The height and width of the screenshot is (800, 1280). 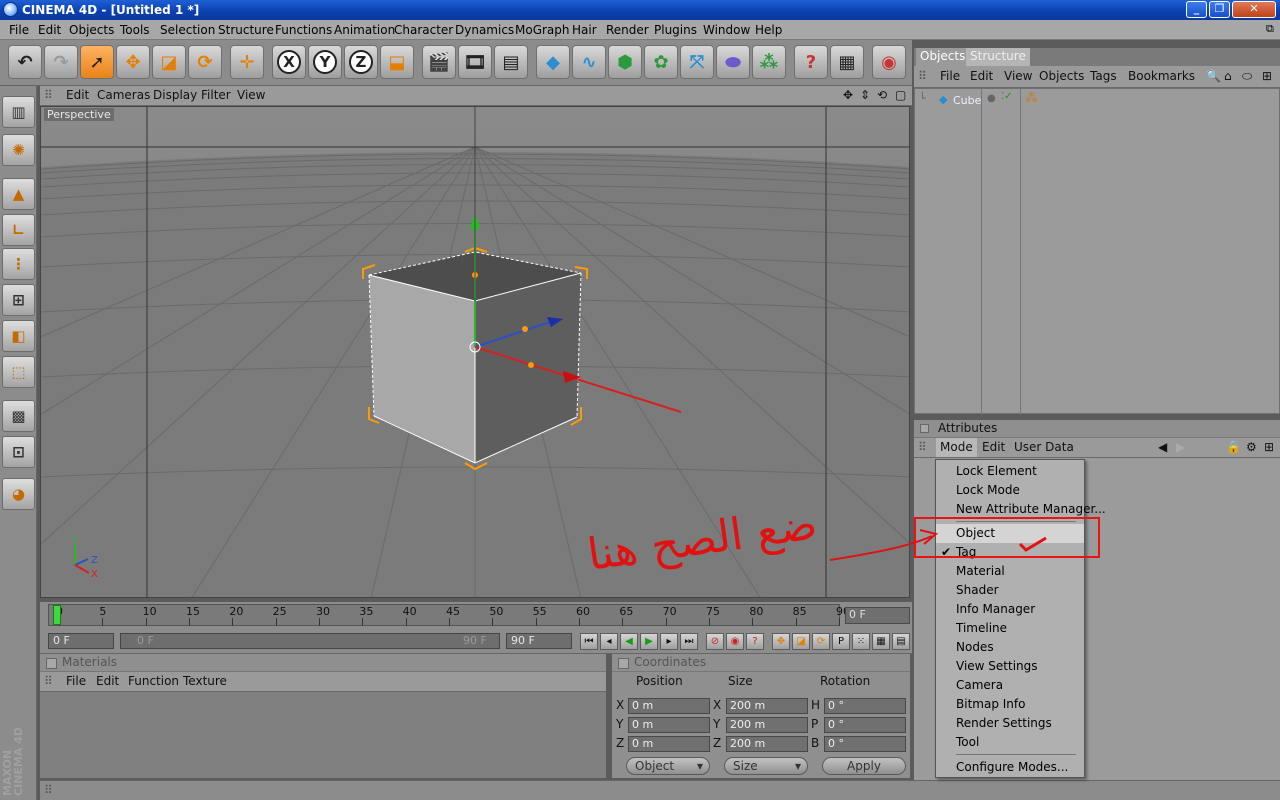 What do you see at coordinates (1269, 447) in the screenshot?
I see `new-panel-icon: ⊞` at bounding box center [1269, 447].